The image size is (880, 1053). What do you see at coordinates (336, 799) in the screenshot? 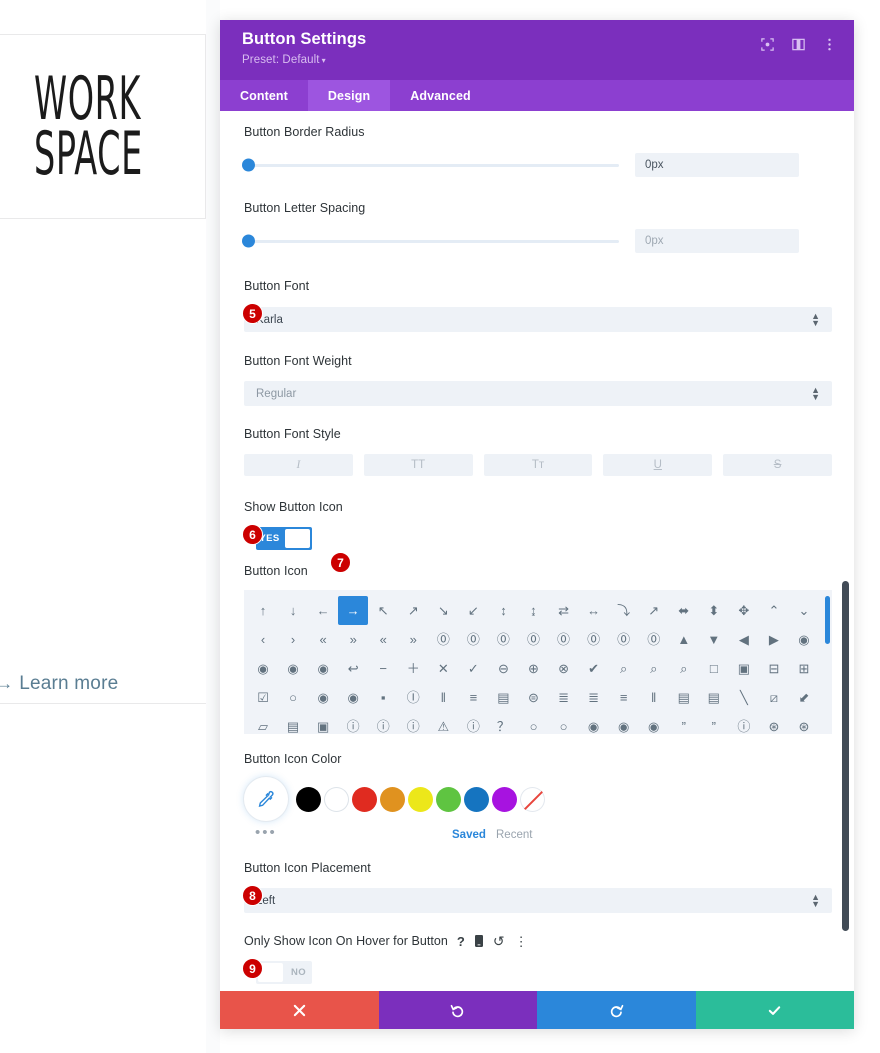
I see `swatch-white` at bounding box center [336, 799].